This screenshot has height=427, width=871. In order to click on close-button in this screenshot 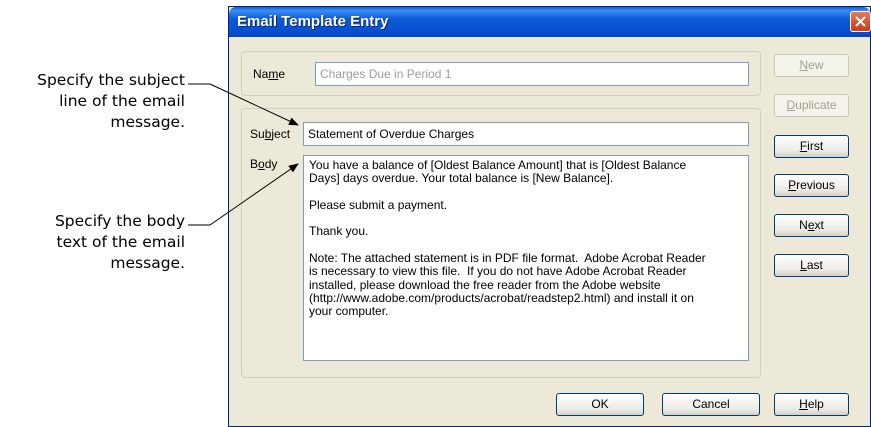, I will do `click(860, 21)`.